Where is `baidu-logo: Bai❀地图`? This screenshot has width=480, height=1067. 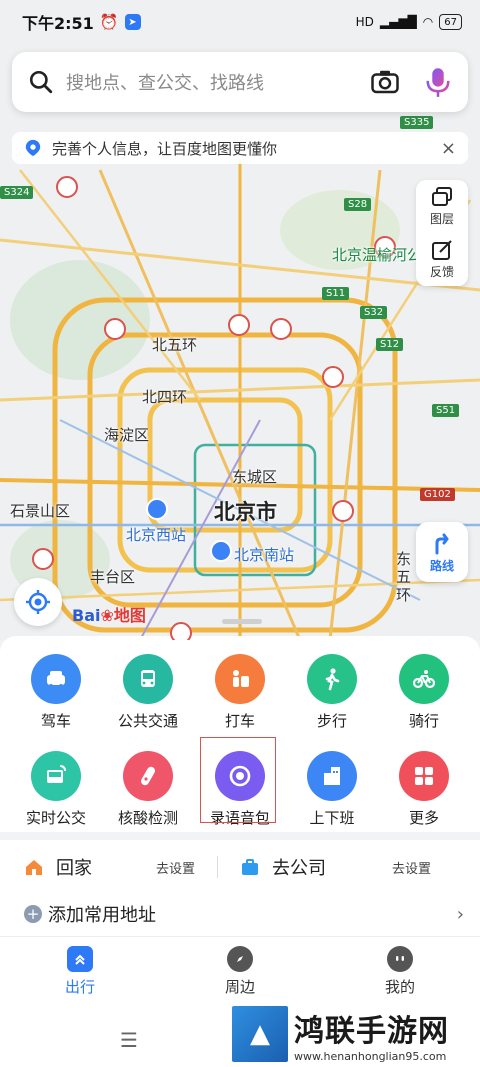 baidu-logo: Bai❀地图 is located at coordinates (109, 614).